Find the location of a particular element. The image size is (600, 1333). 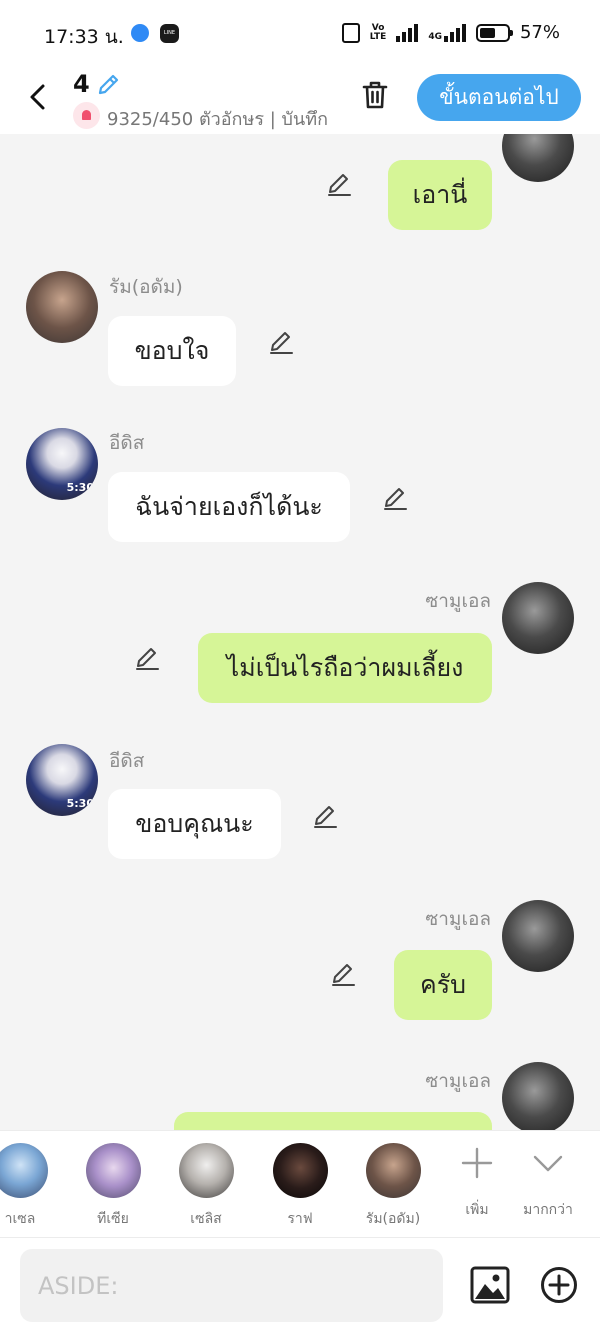

more-characters-button: มากกว่า is located at coordinates (548, 1183).